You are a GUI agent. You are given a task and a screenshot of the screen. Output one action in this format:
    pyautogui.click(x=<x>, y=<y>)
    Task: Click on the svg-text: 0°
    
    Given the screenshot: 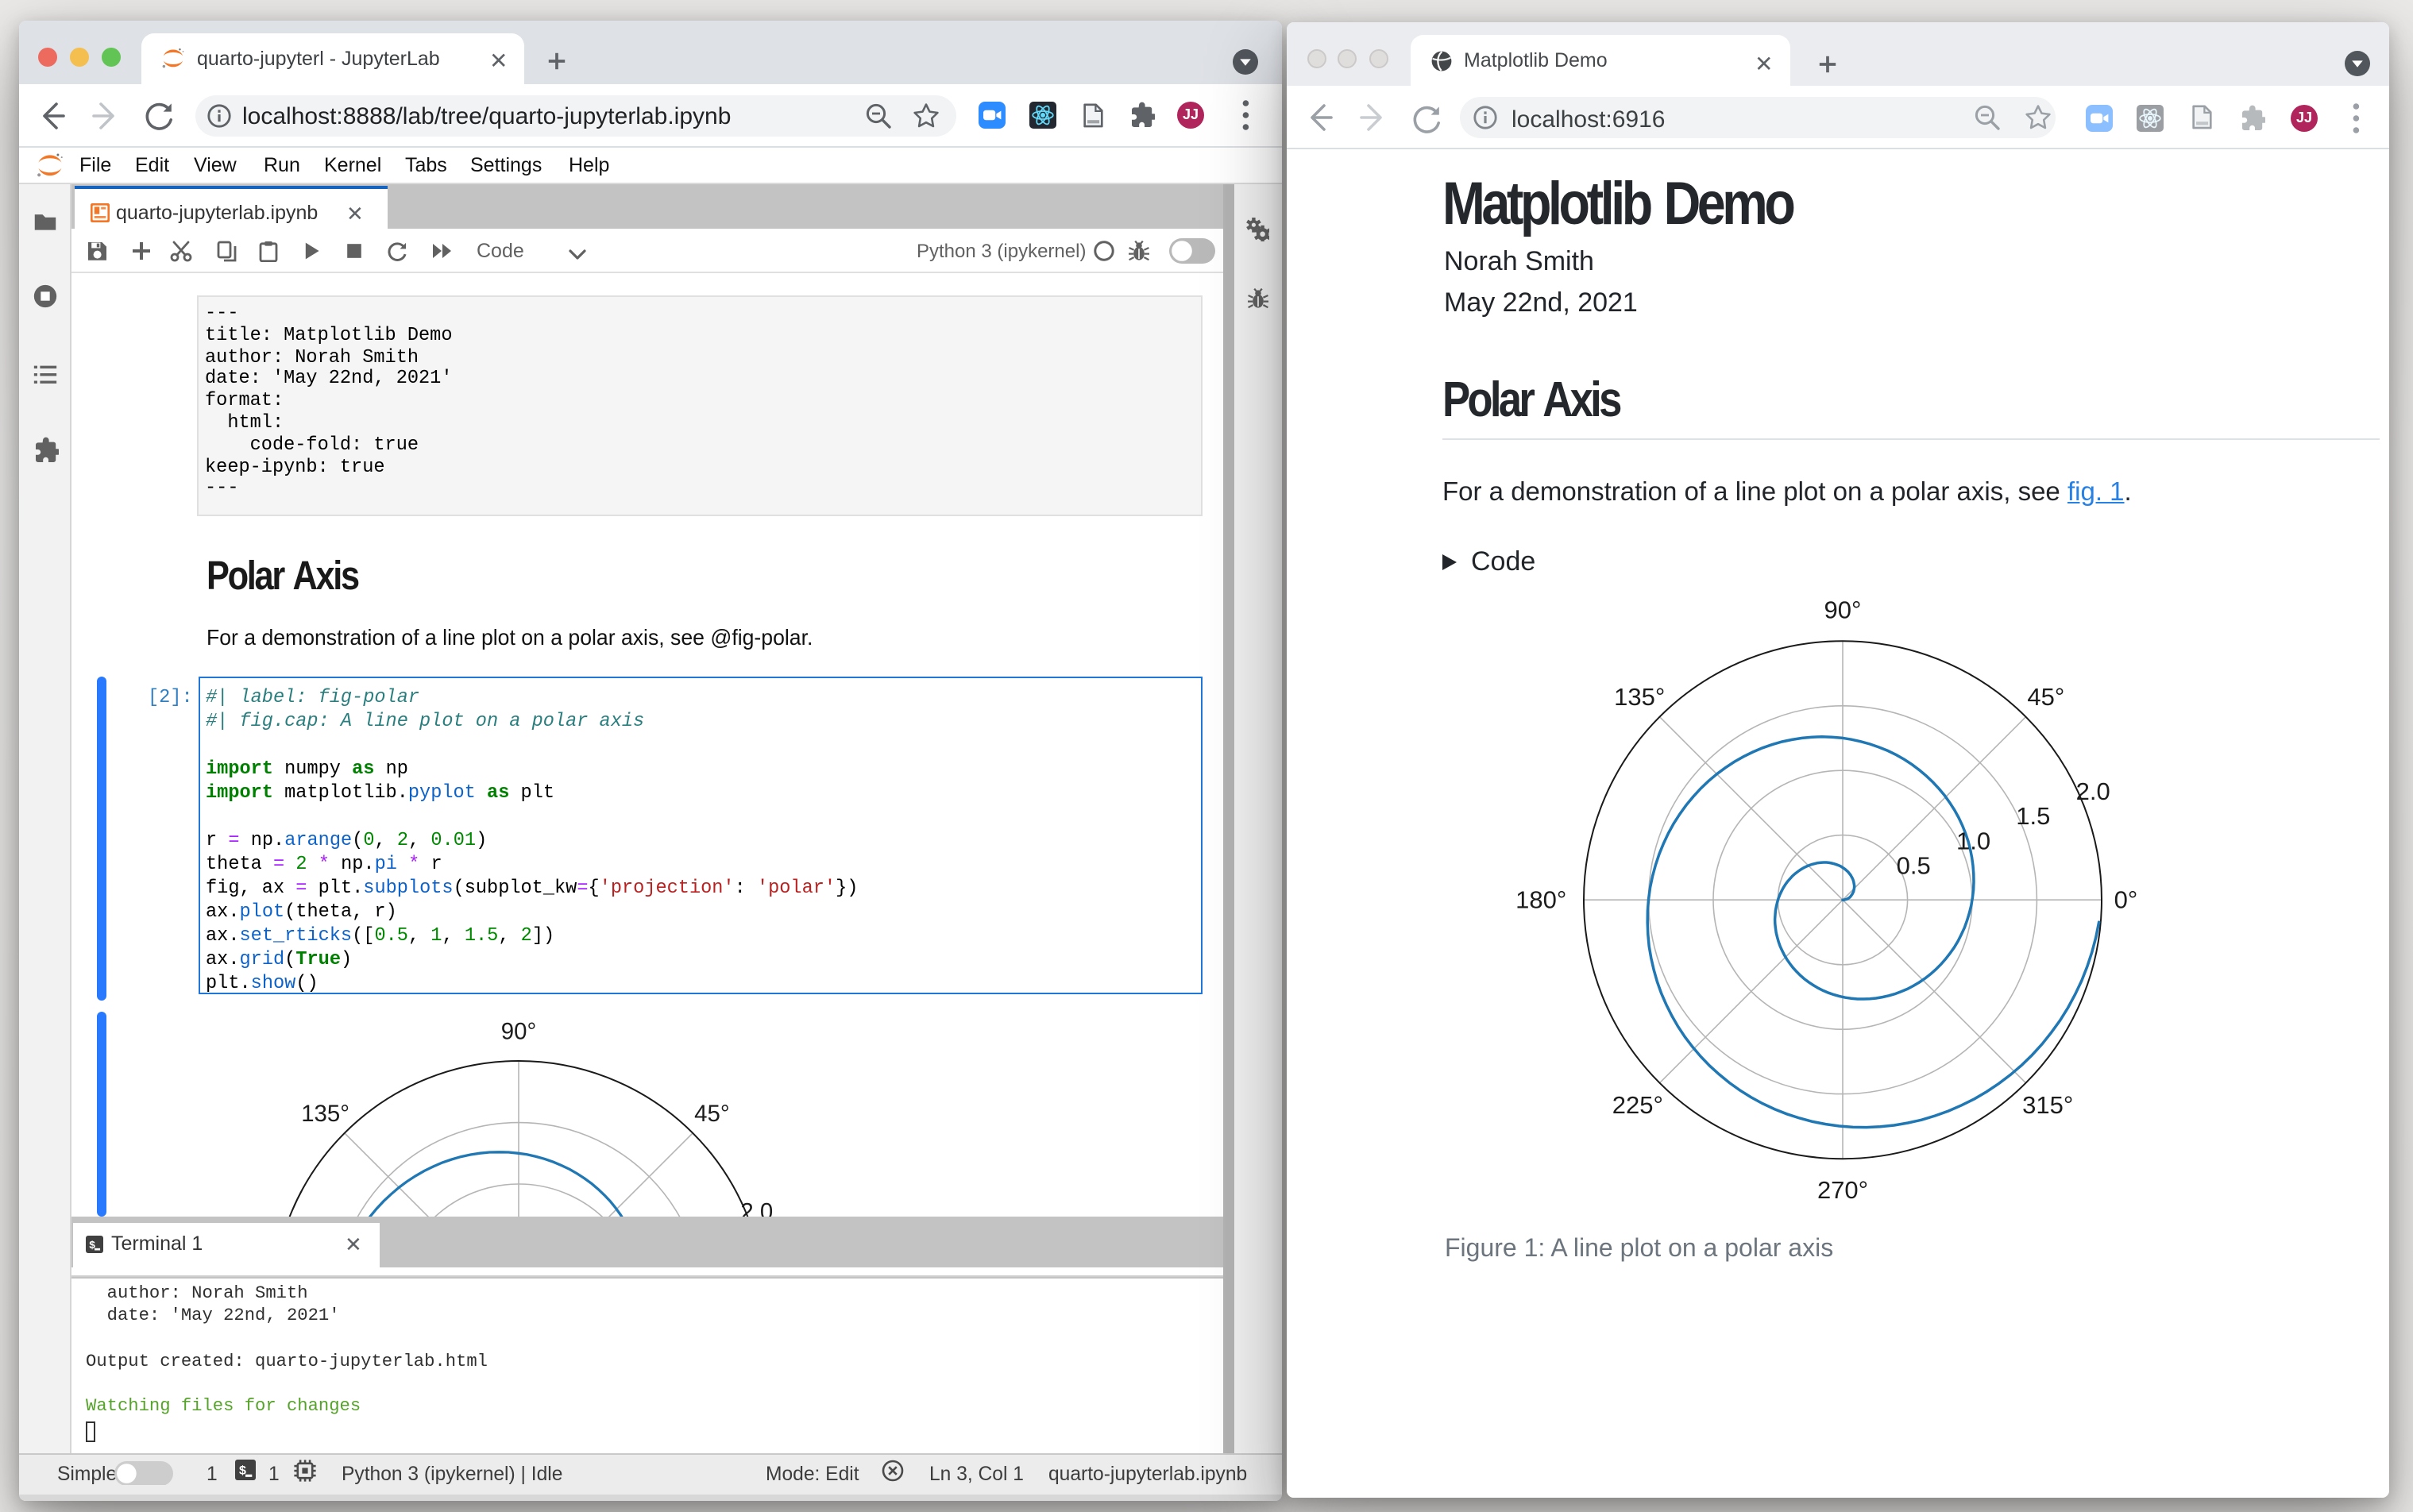 What is the action you would take?
    pyautogui.click(x=2125, y=900)
    